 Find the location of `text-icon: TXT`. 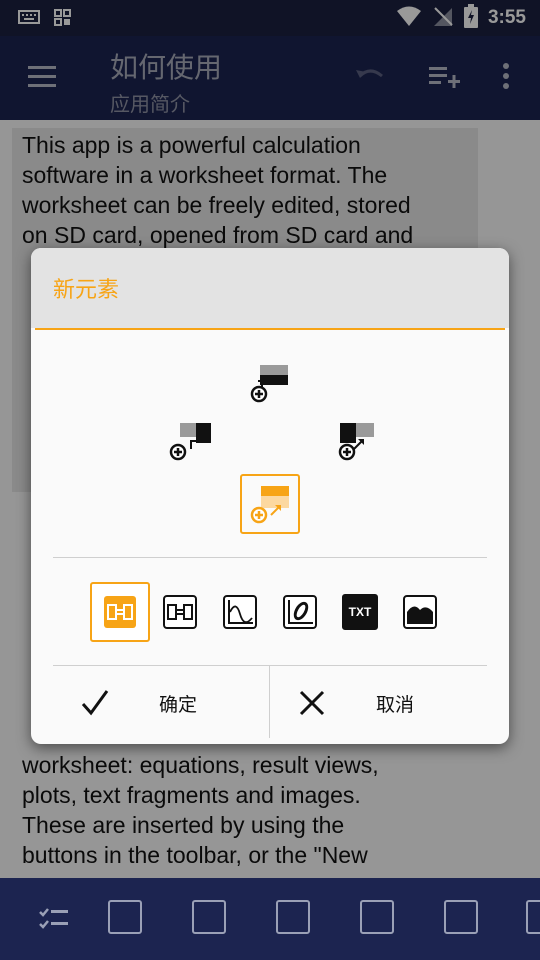

text-icon: TXT is located at coordinates (360, 612).